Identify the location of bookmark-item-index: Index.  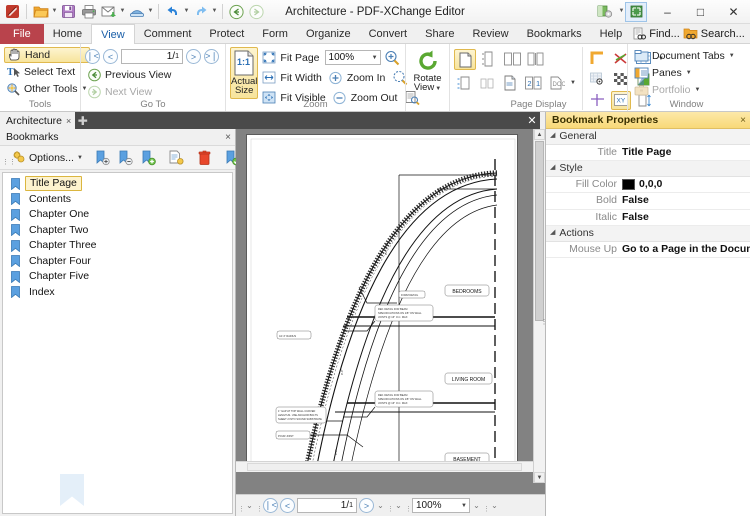
(117, 293).